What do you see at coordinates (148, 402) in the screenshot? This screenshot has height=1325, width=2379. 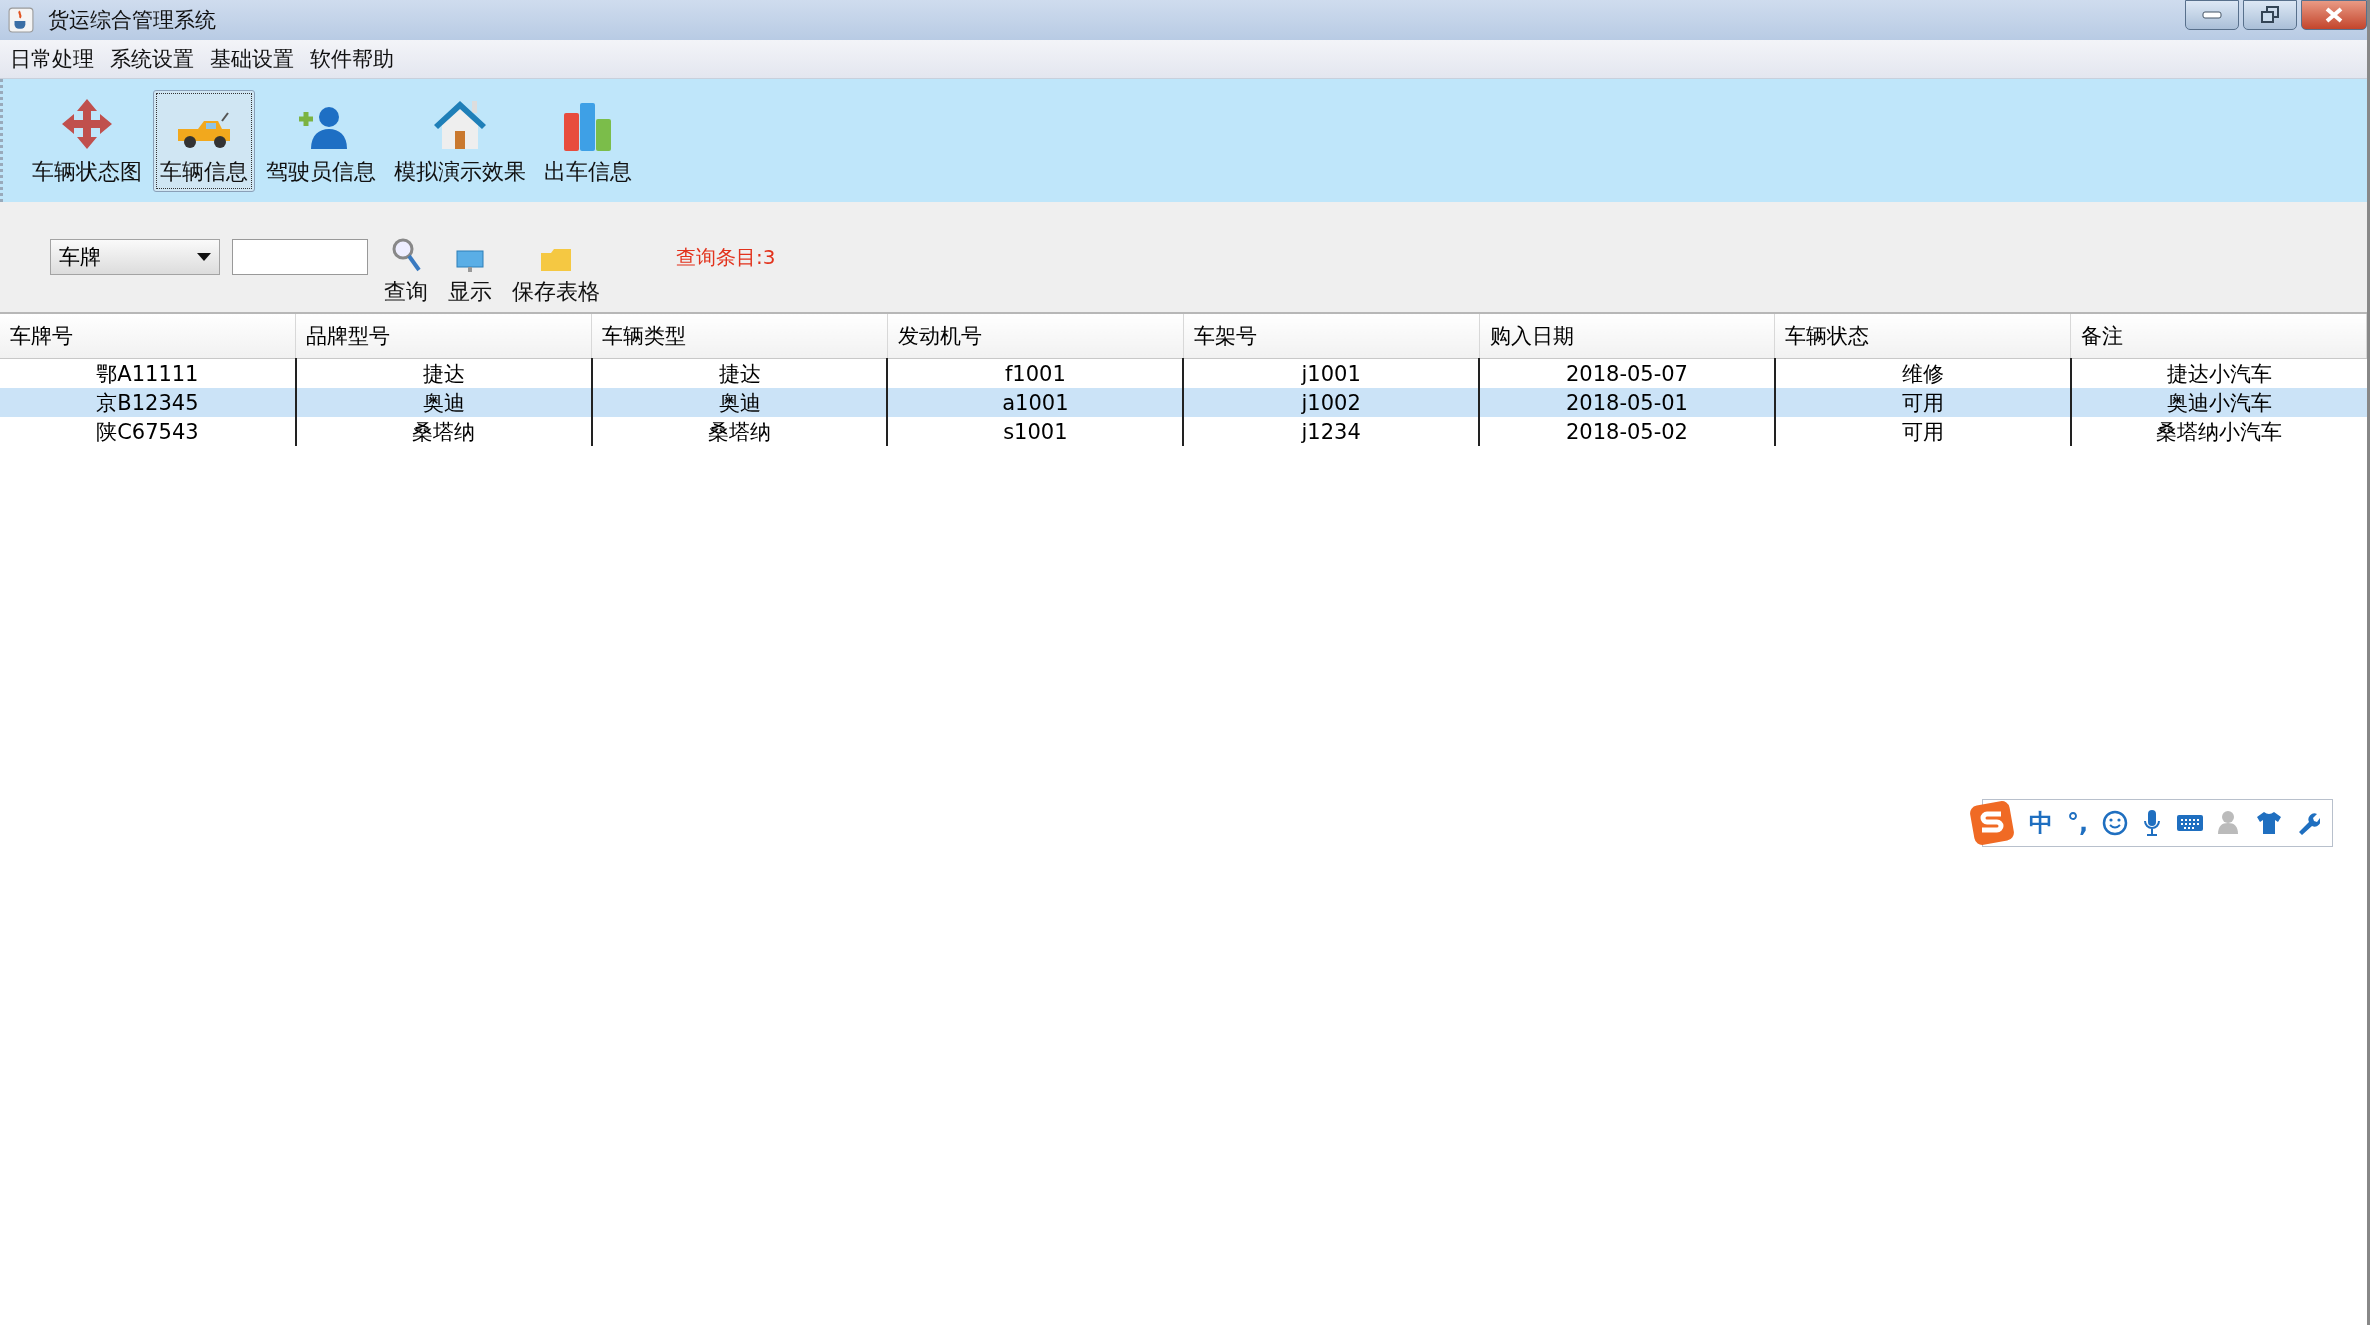 I see `table-cell: 京B12345` at bounding box center [148, 402].